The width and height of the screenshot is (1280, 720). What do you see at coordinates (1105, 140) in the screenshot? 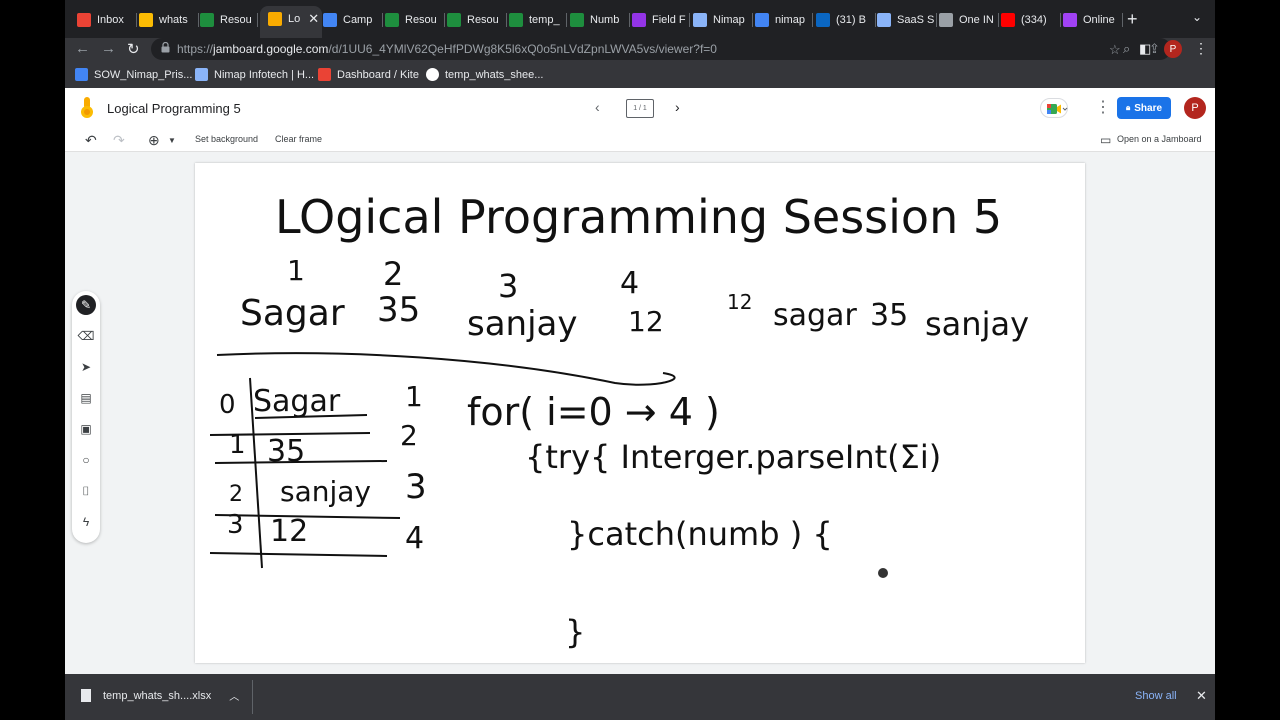
I see `open-on-jamboard-icon: ▭` at bounding box center [1105, 140].